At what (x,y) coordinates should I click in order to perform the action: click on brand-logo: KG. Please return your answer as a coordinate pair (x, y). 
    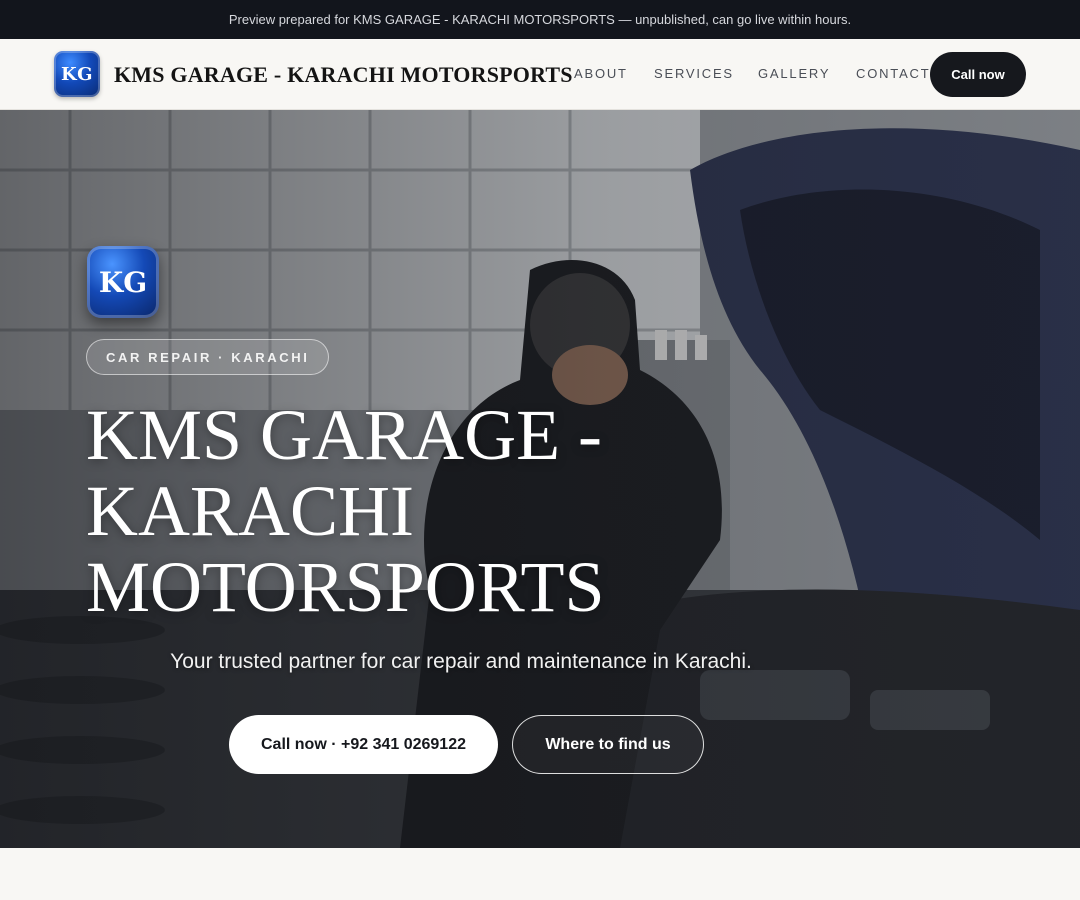
    Looking at the image, I should click on (77, 74).